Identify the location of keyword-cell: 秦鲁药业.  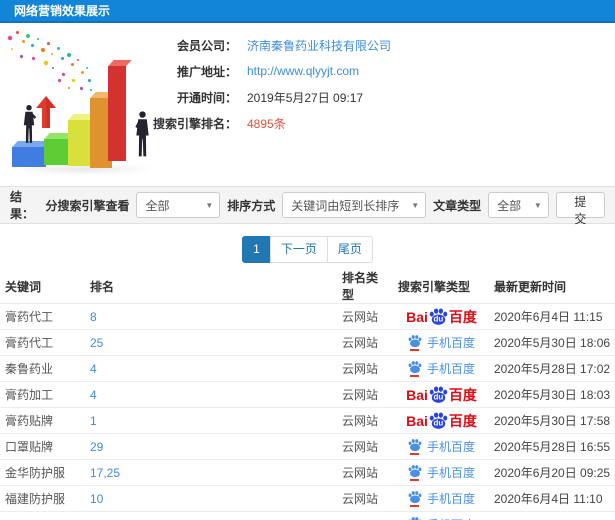
(42, 368).